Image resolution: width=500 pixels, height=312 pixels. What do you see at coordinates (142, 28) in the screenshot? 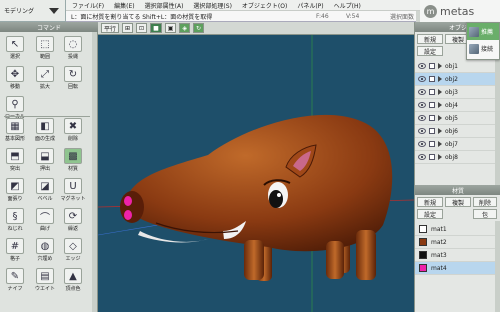
I see `snap-icon: ⊡` at bounding box center [142, 28].